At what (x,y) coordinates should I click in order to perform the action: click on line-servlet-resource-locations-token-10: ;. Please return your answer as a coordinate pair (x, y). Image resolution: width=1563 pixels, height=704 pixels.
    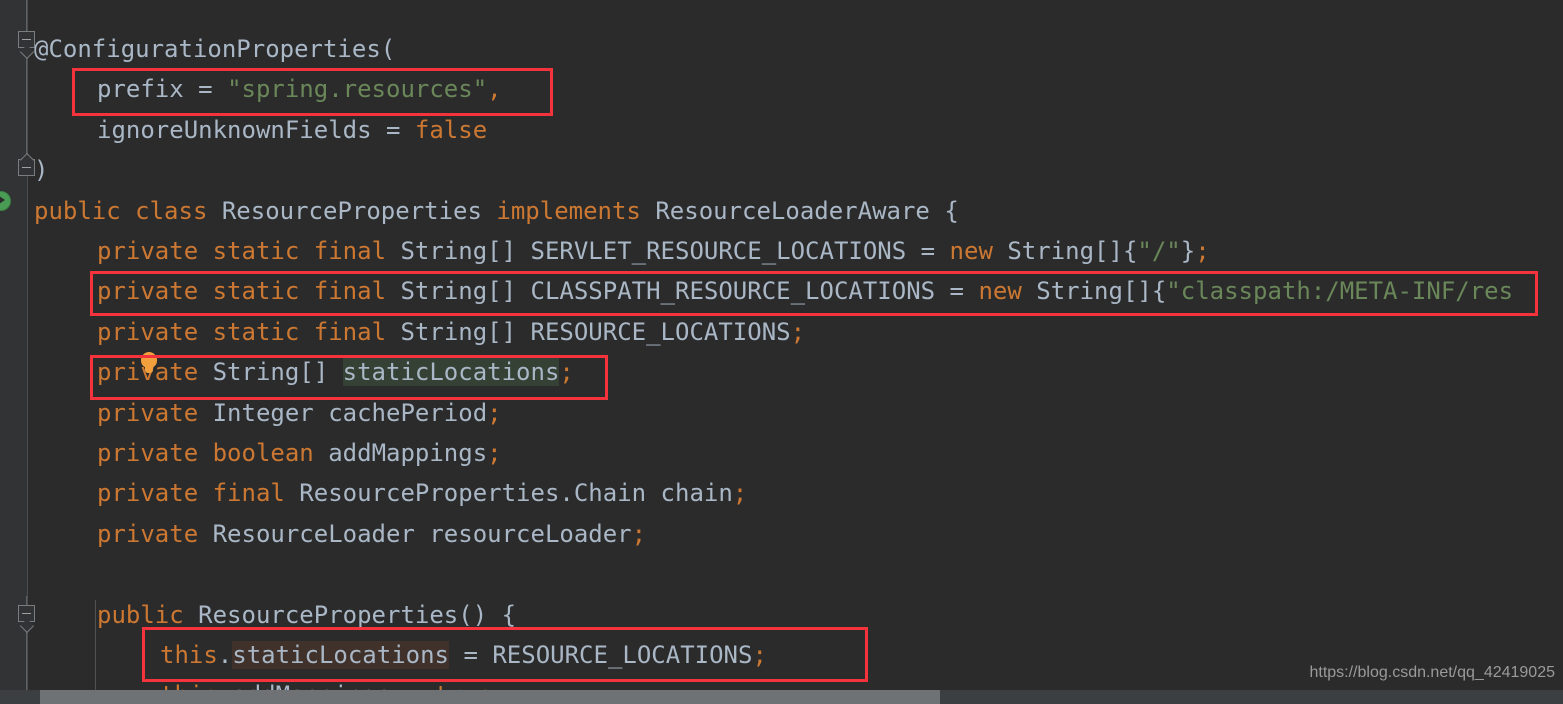
    Looking at the image, I should click on (1202, 251).